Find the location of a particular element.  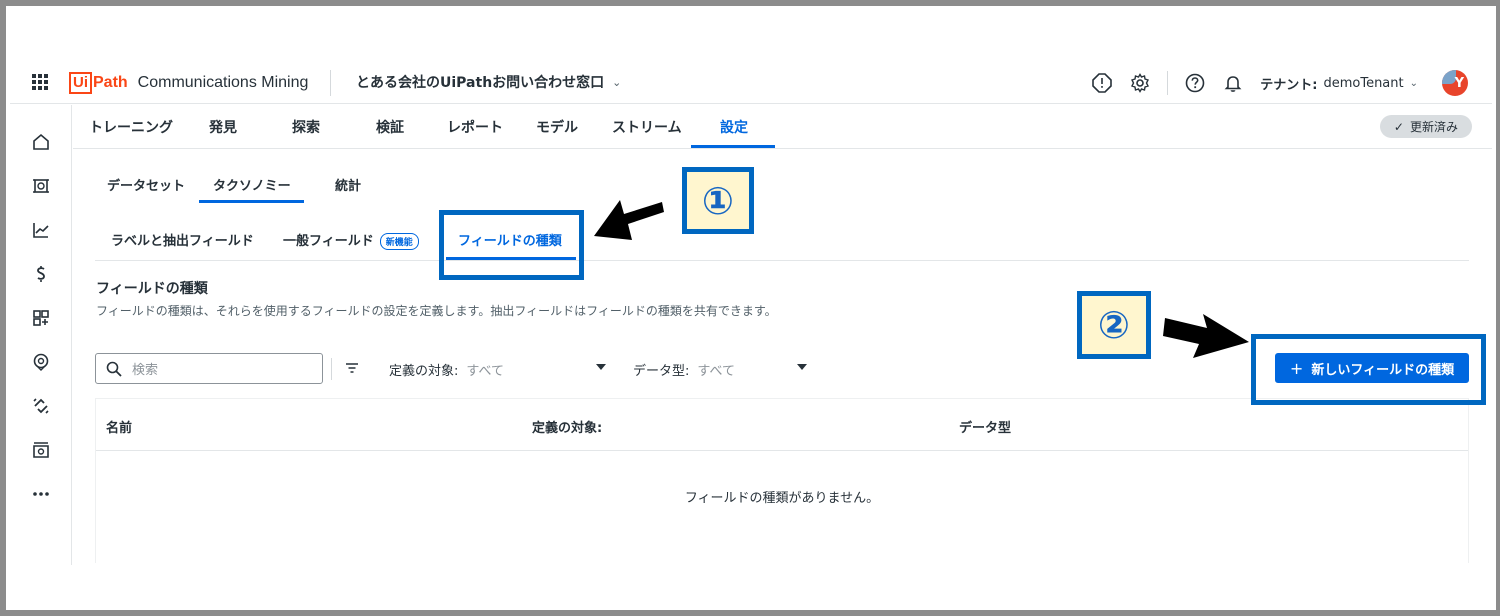

section-title: フィールドの種類 is located at coordinates (152, 289).